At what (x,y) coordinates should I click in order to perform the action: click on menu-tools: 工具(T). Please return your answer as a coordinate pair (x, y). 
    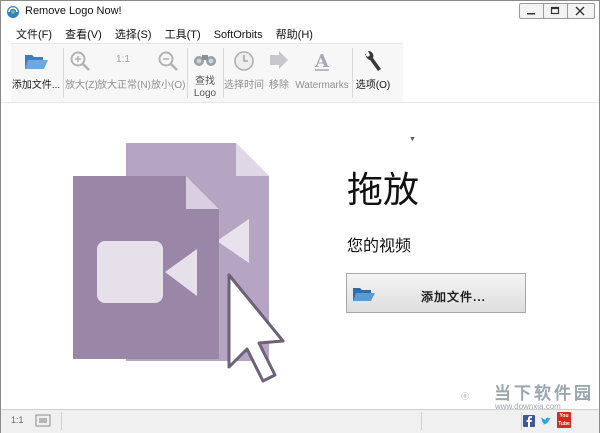
    Looking at the image, I should click on (183, 34).